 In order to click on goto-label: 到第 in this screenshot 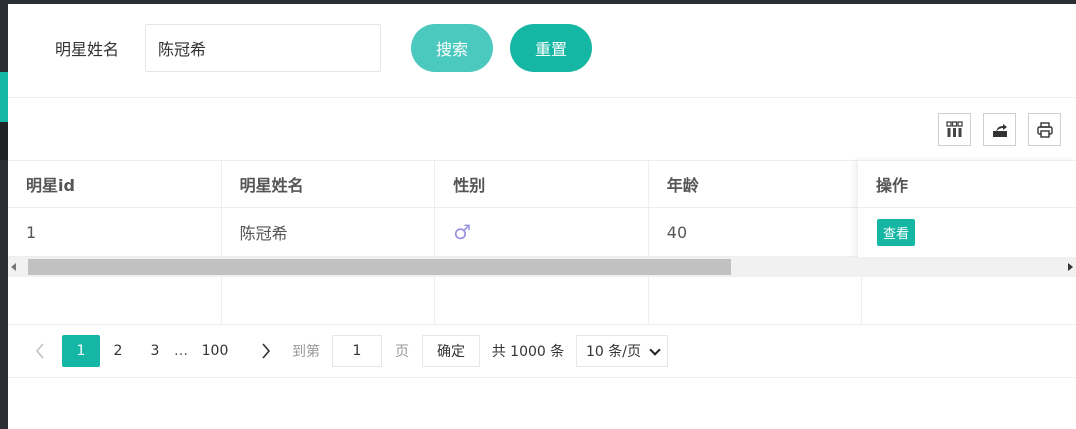, I will do `click(306, 352)`.